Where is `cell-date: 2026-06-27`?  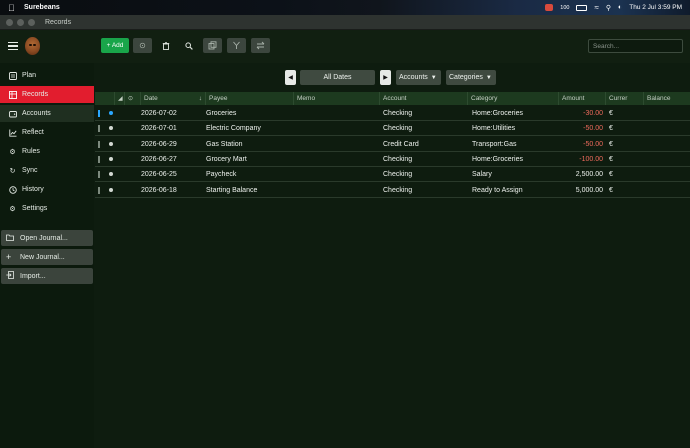 cell-date: 2026-06-27 is located at coordinates (173, 159).